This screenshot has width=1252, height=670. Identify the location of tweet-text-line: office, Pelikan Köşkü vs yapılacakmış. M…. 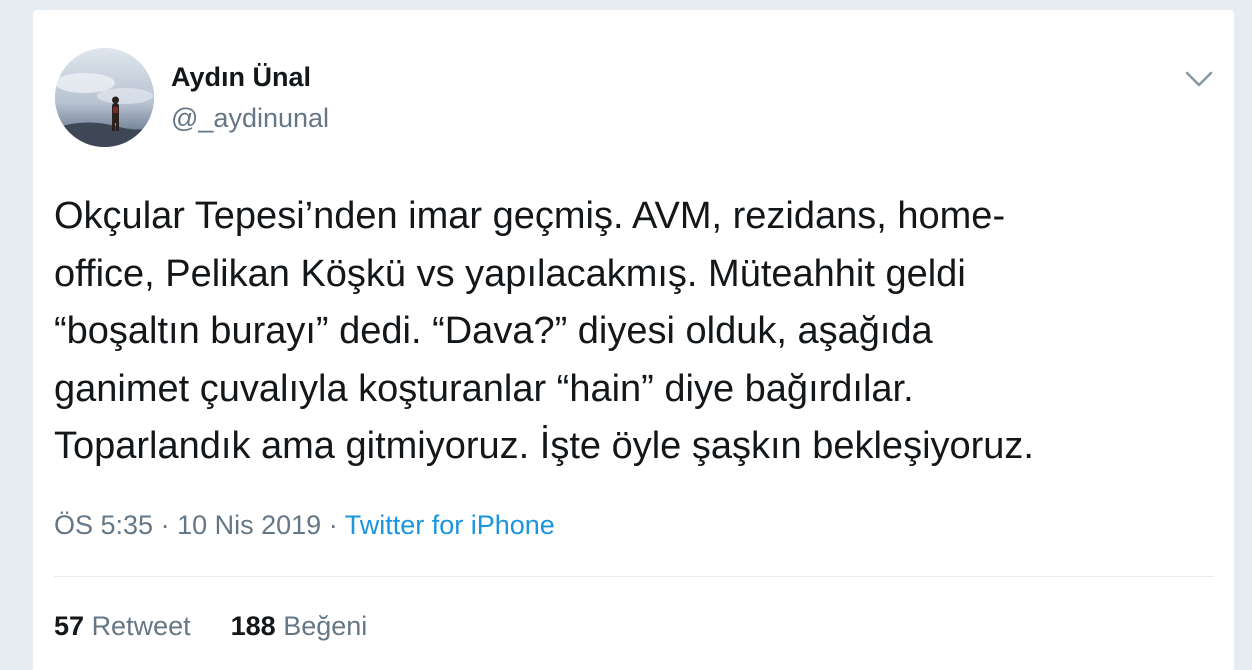
(510, 273).